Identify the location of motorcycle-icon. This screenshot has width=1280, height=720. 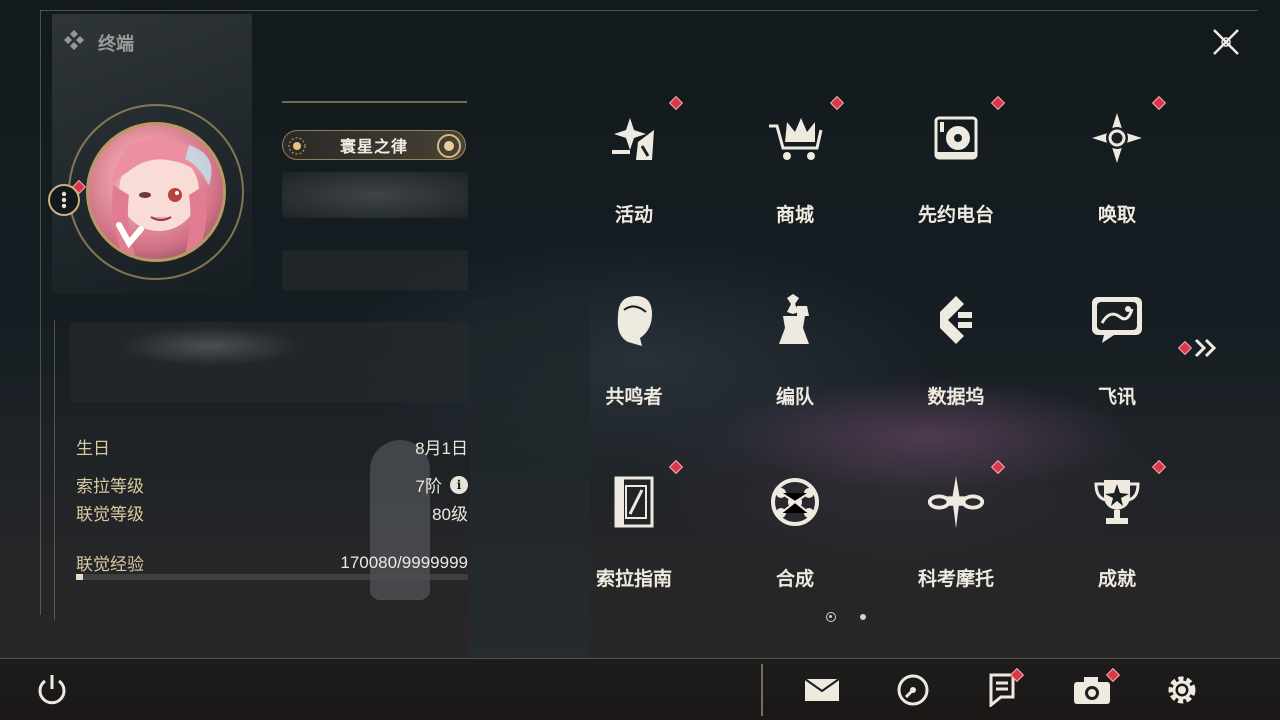
(956, 502).